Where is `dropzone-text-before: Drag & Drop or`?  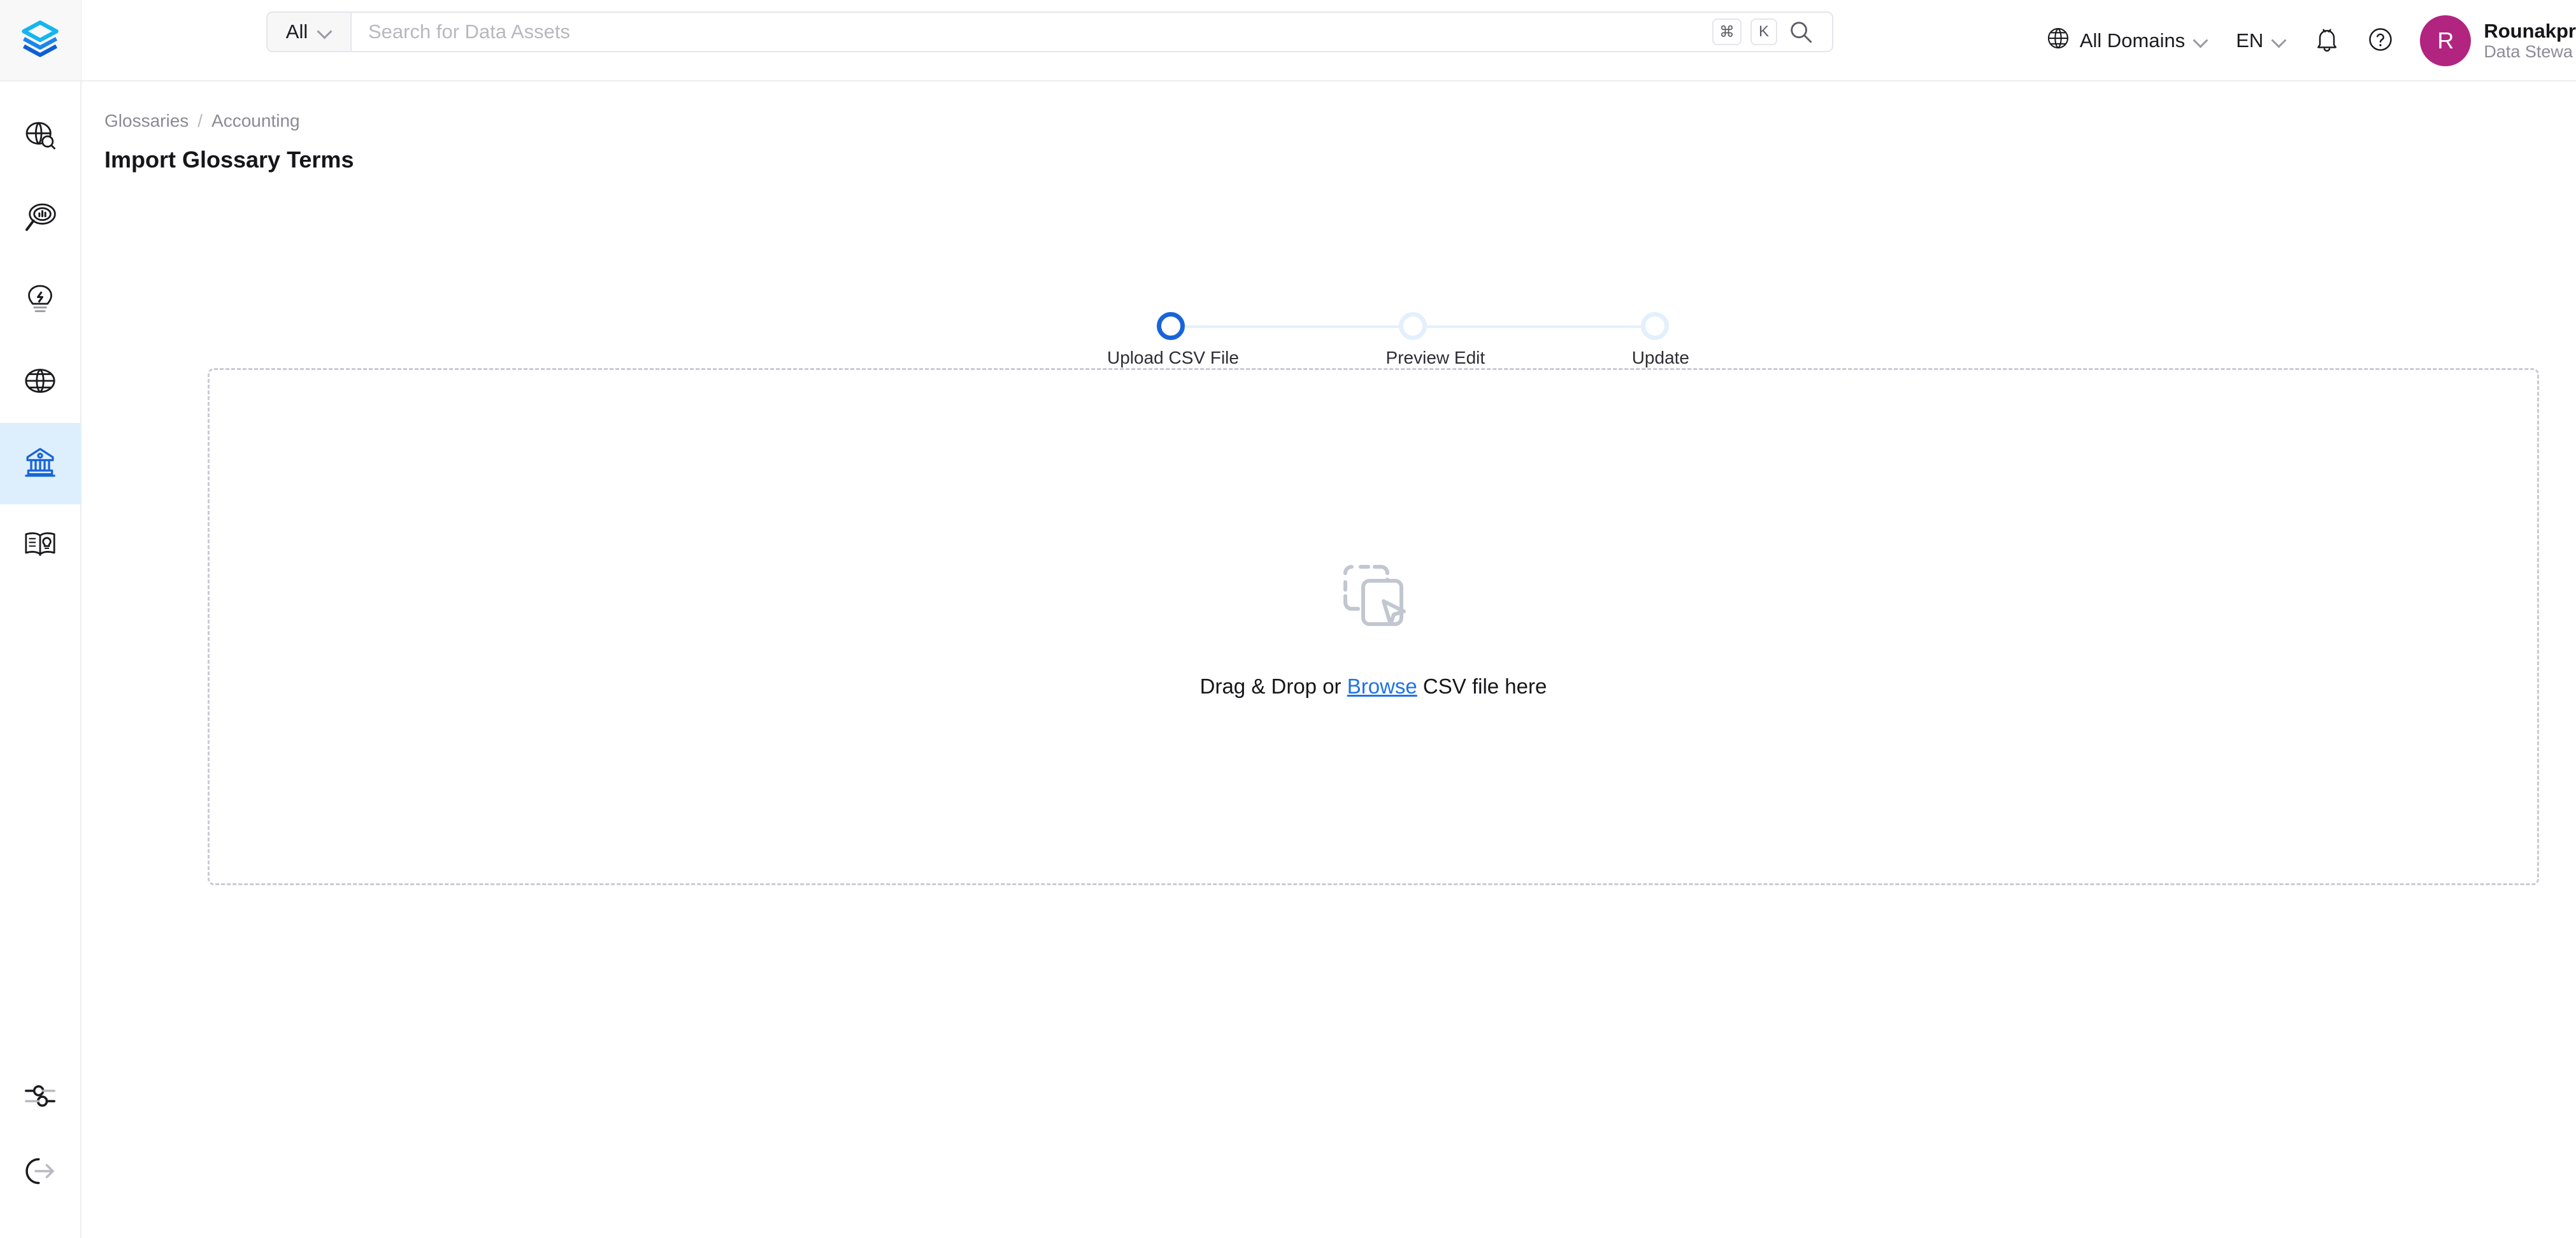
dropzone-text-before: Drag & Drop or is located at coordinates (1273, 686).